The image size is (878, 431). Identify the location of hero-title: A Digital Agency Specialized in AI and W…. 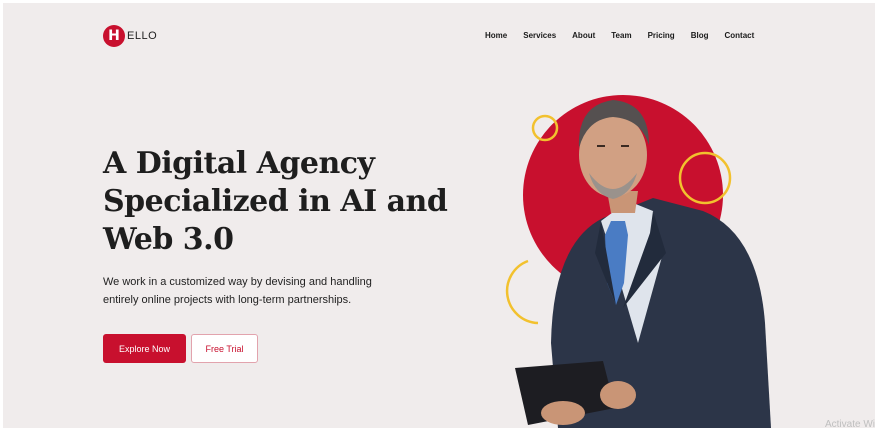
(293, 202).